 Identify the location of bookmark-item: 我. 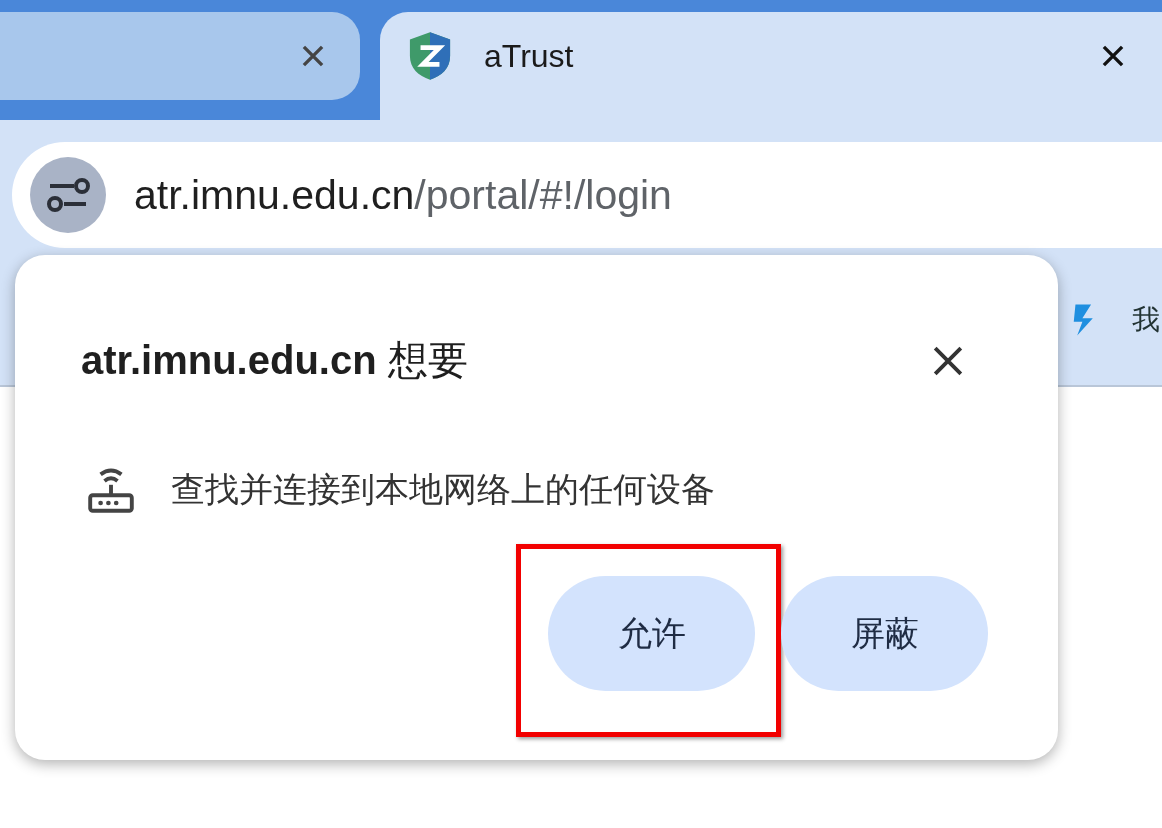
(1146, 320).